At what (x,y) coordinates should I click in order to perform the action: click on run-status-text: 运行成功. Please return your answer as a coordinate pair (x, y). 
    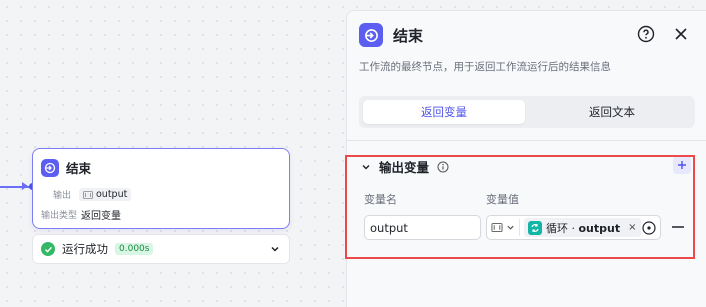
    Looking at the image, I should click on (85, 249).